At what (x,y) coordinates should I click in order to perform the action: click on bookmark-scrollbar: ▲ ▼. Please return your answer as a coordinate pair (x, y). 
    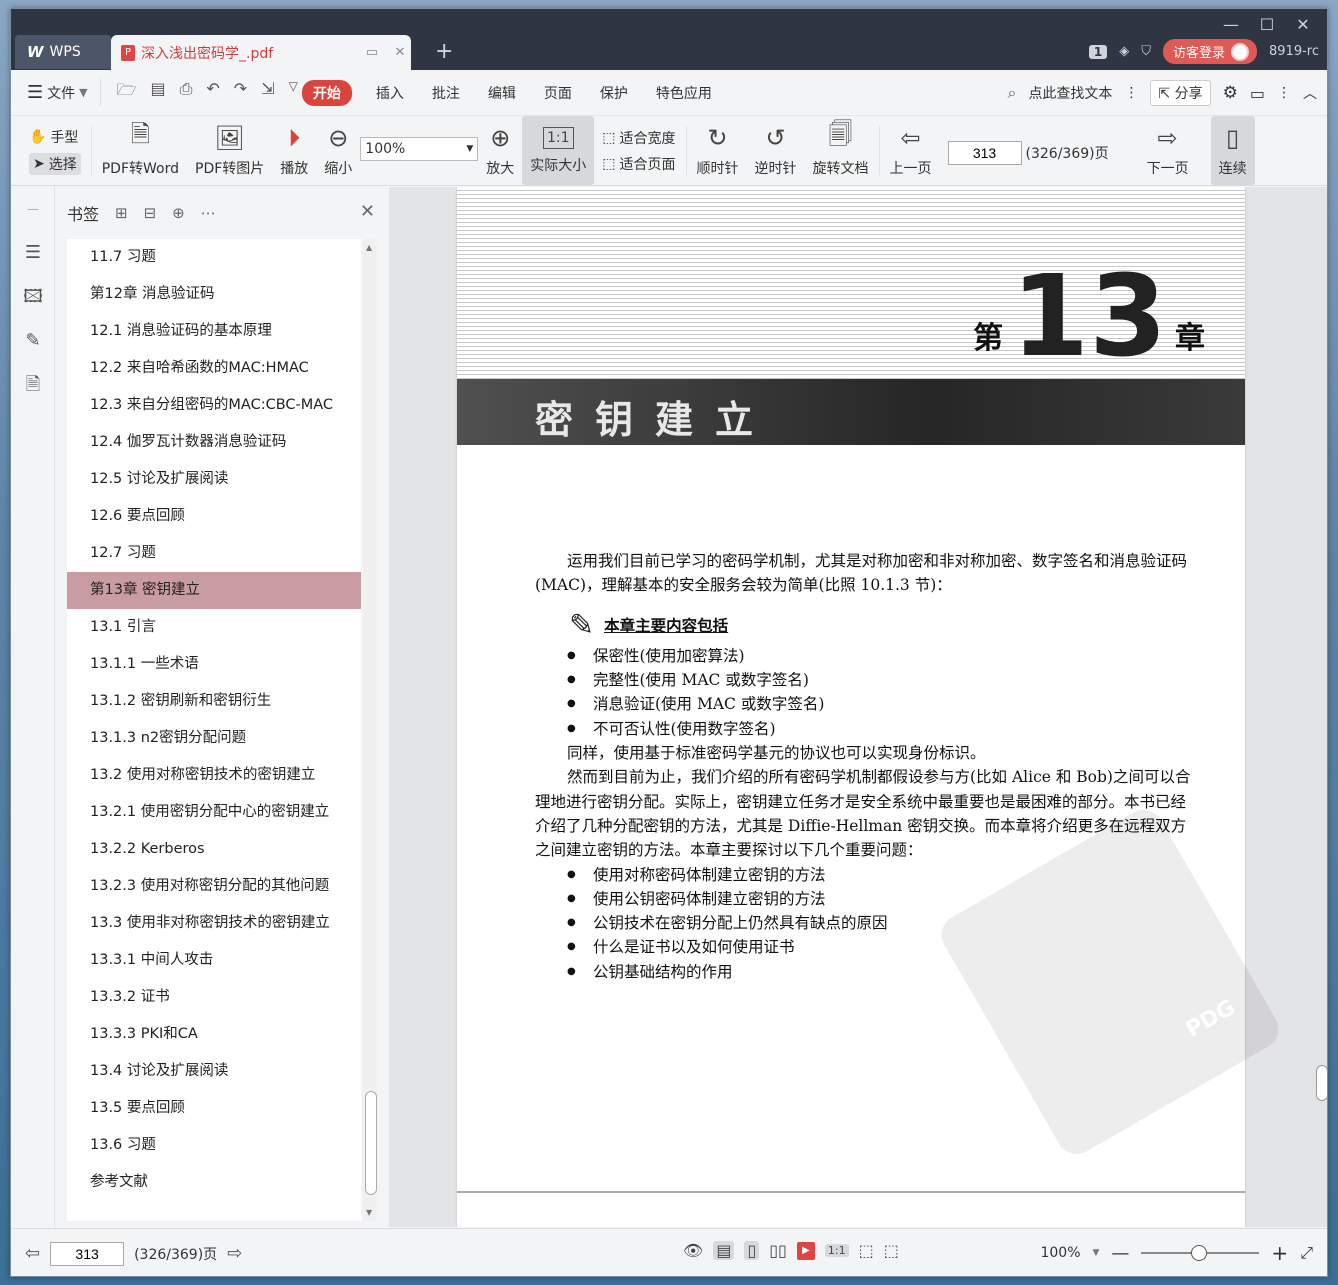
    Looking at the image, I should click on (370, 730).